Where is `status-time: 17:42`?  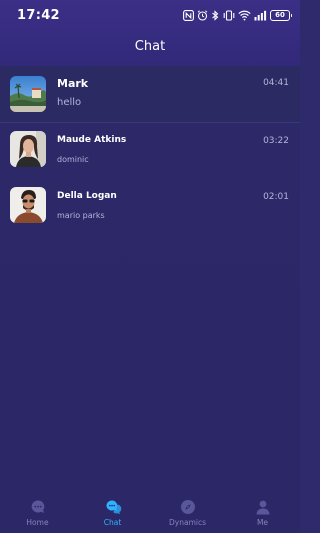
status-time: 17:42 is located at coordinates (38, 15).